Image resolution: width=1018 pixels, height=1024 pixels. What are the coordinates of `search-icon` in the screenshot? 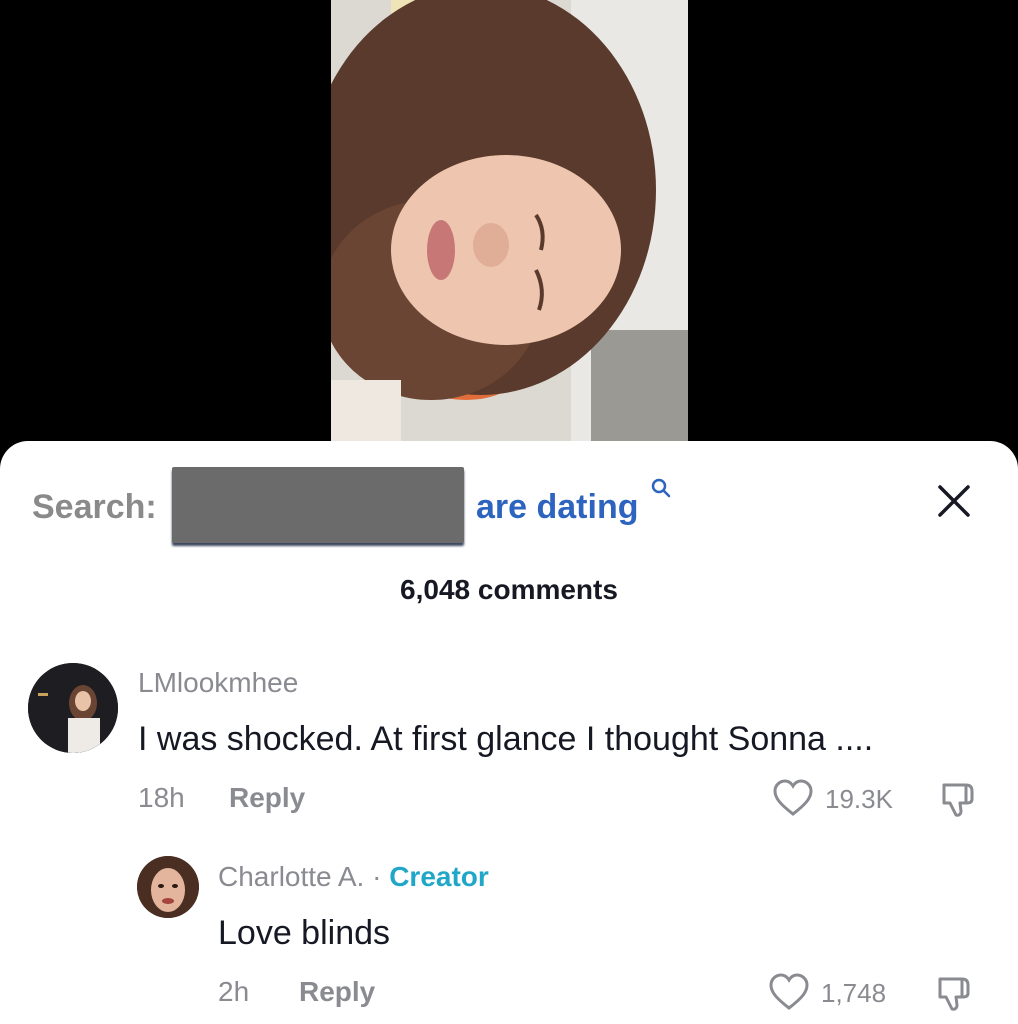 It's located at (661, 488).